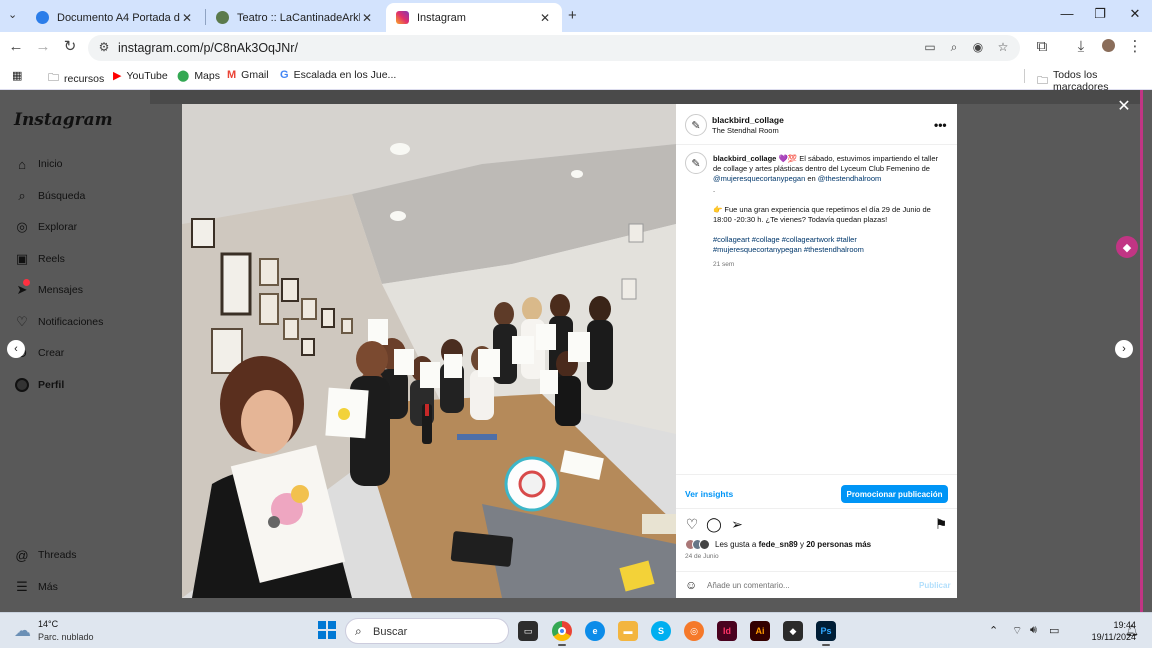 The width and height of the screenshot is (1152, 648). What do you see at coordinates (36, 587) in the screenshot?
I see `sidebar-item-mas: ☰ Más` at bounding box center [36, 587].